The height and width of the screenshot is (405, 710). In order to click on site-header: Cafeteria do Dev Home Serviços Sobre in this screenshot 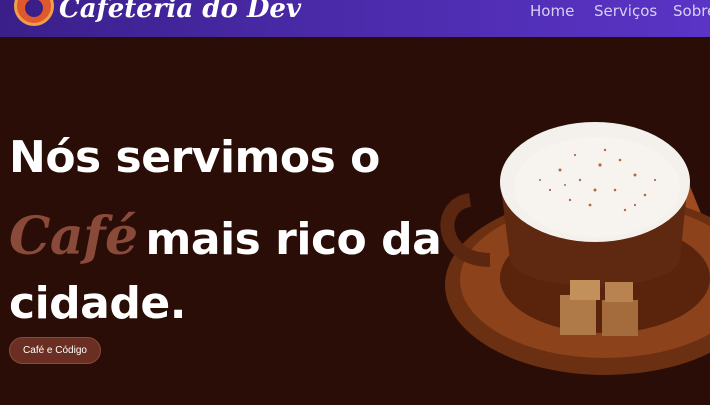, I will do `click(355, 18)`.